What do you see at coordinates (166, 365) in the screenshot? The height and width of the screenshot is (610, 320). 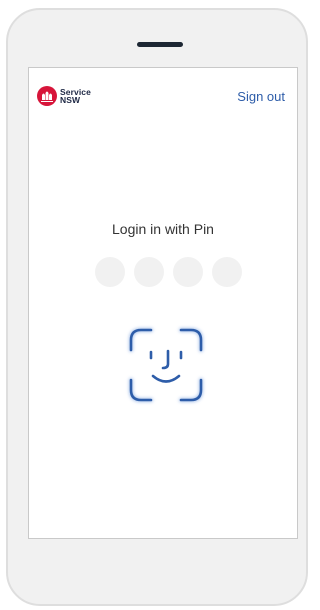 I see `face-id-icon` at bounding box center [166, 365].